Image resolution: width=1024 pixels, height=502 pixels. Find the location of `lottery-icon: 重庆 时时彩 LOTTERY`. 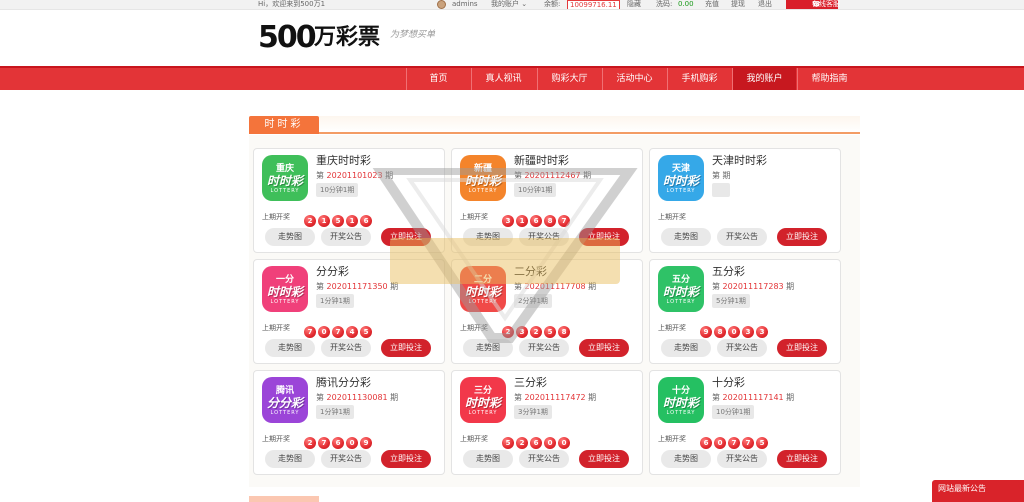

lottery-icon: 重庆 时时彩 LOTTERY is located at coordinates (285, 178).